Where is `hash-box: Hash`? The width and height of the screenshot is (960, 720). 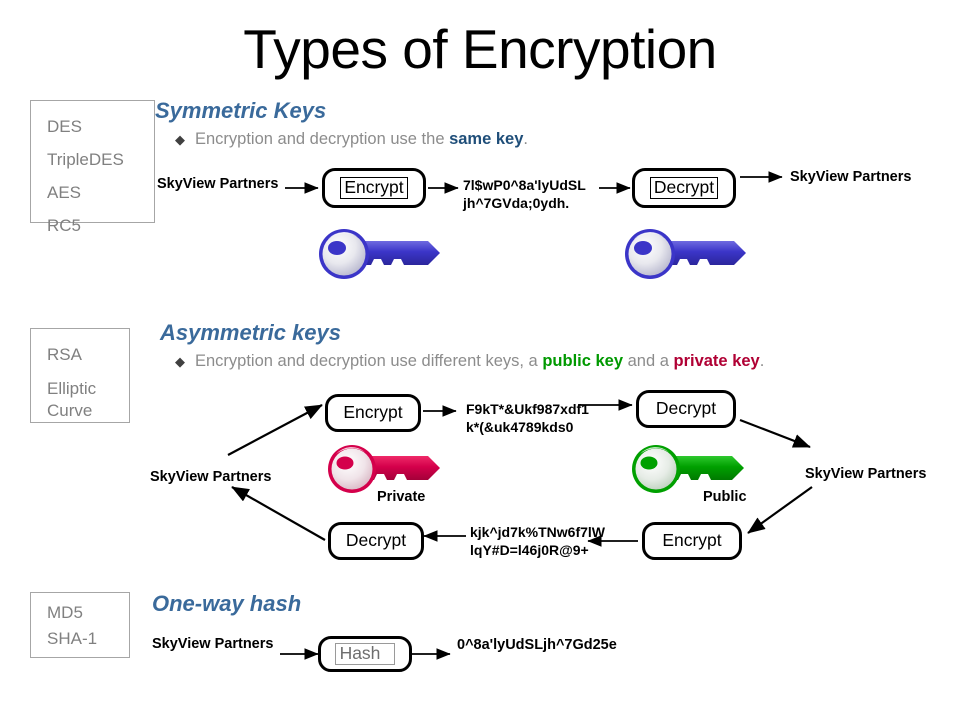
hash-box: Hash is located at coordinates (365, 654).